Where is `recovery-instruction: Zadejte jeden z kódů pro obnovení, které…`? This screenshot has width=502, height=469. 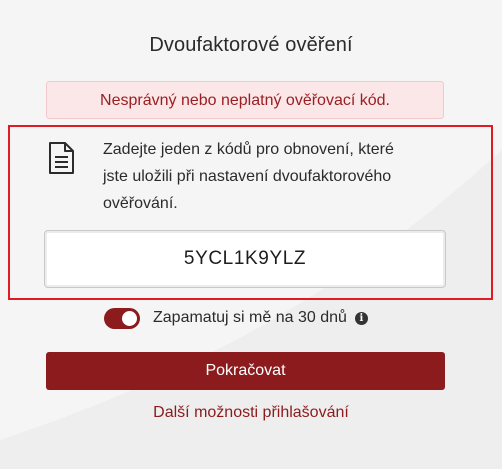
recovery-instruction: Zadejte jeden z kódů pro obnovení, které… is located at coordinates (268, 176).